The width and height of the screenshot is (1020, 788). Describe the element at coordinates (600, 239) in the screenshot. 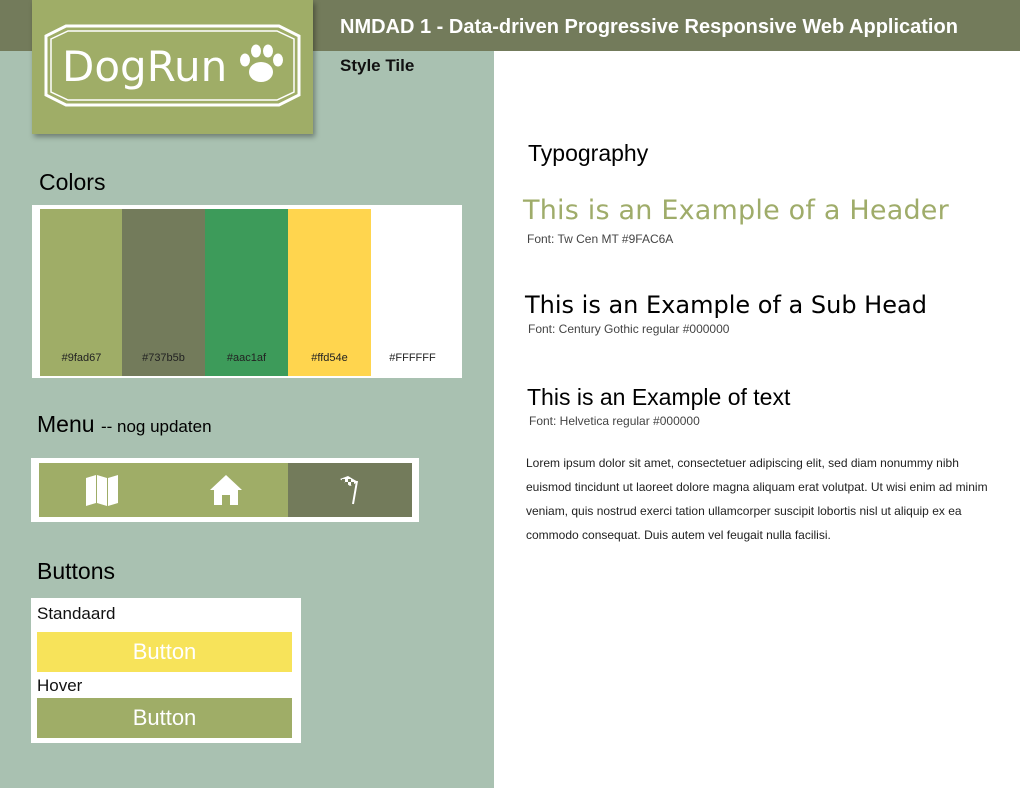

I see `header-font-note: Font: Tw Cen MT #9FAC6A` at that location.